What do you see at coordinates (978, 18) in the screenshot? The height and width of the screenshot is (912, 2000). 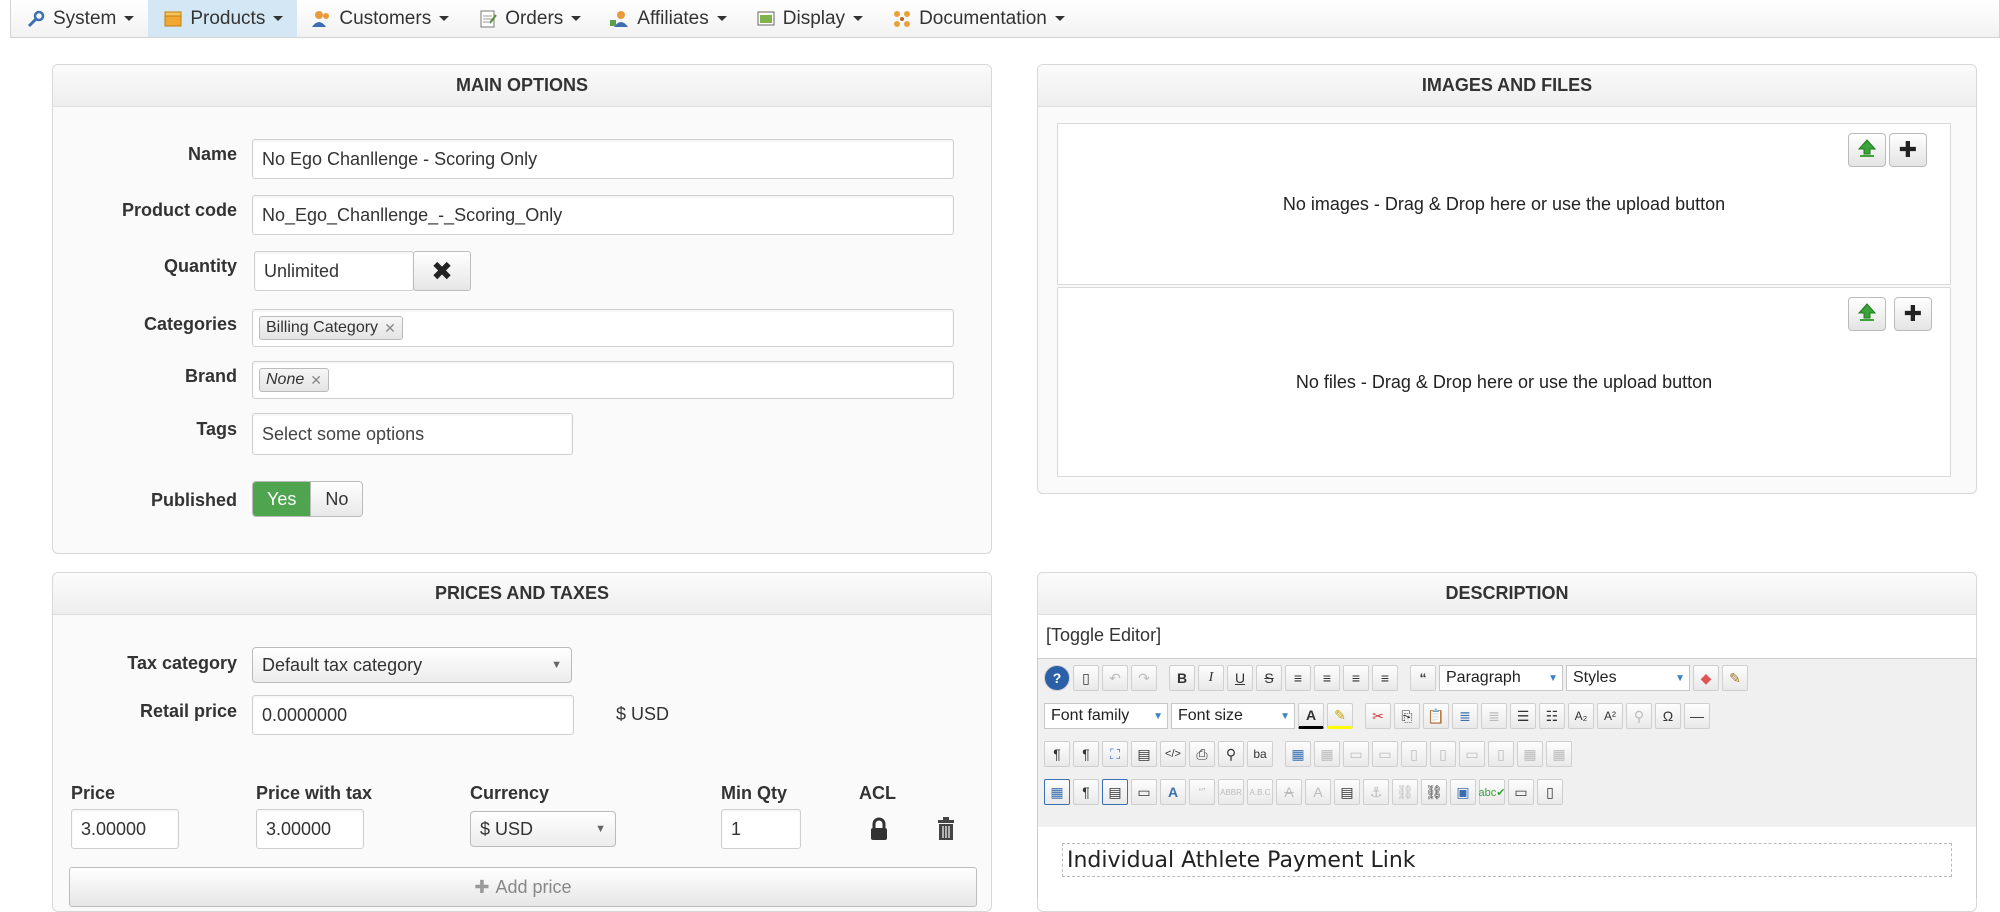 I see `menu-documentation: Documentation` at bounding box center [978, 18].